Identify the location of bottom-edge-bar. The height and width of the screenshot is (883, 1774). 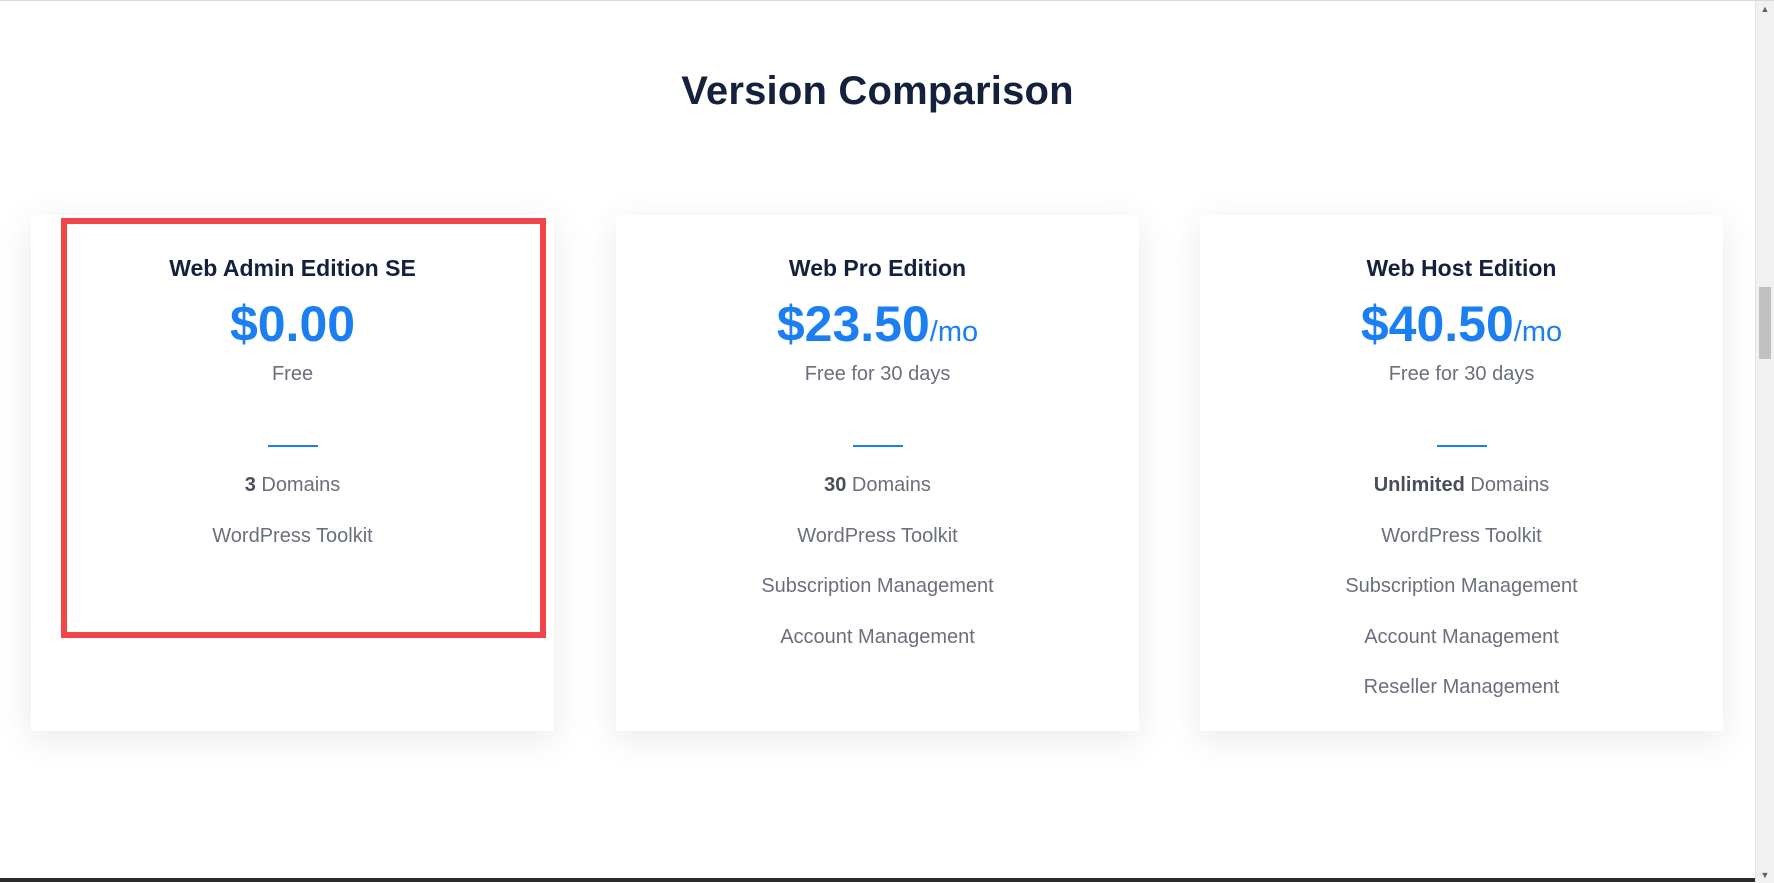
(877, 880).